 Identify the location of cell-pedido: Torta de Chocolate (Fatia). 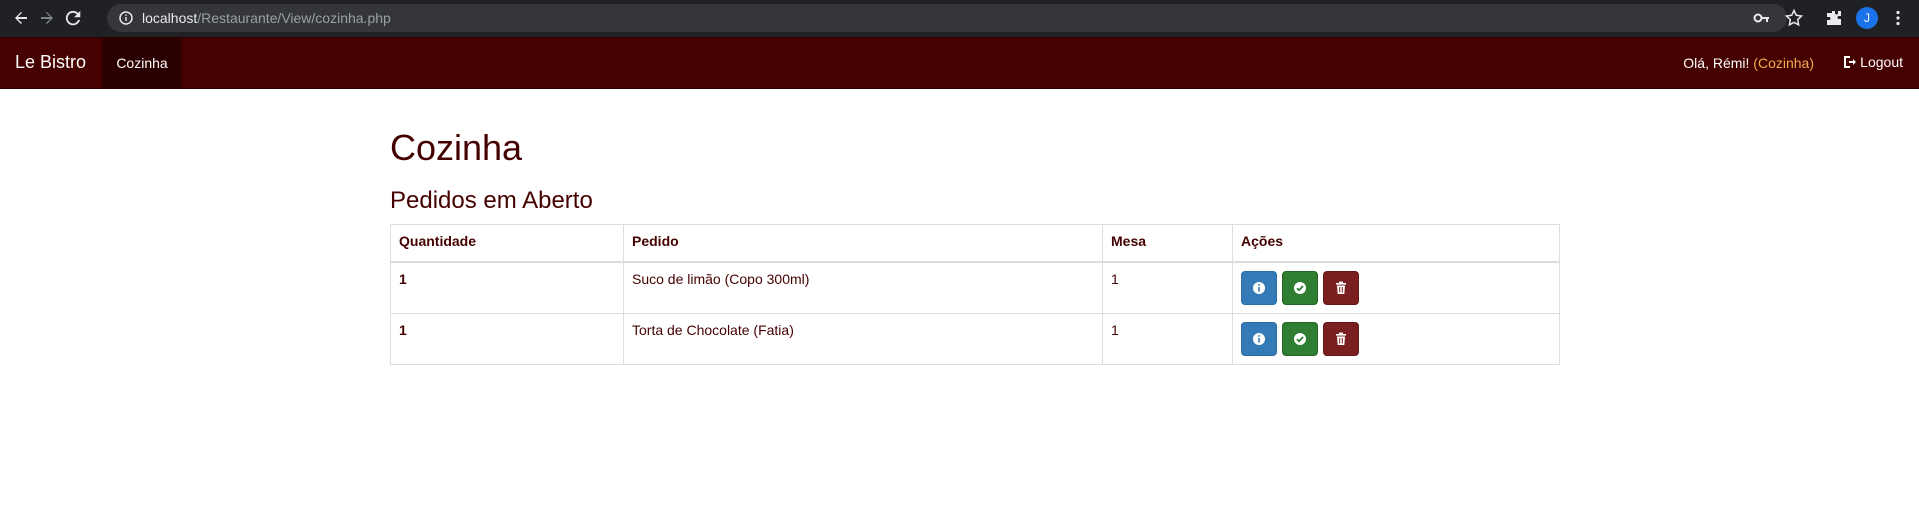
(863, 338).